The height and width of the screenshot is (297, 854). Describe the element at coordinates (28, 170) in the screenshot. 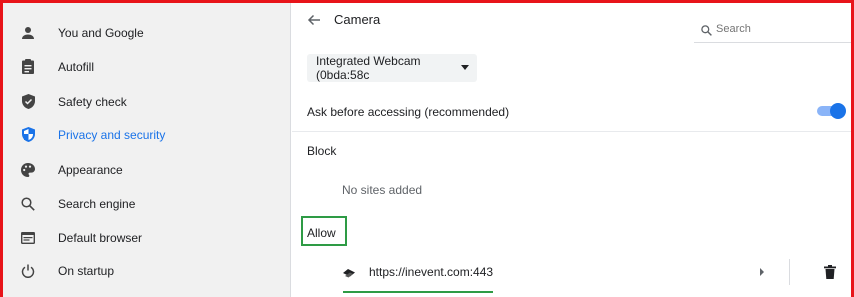

I see `palette-icon` at that location.